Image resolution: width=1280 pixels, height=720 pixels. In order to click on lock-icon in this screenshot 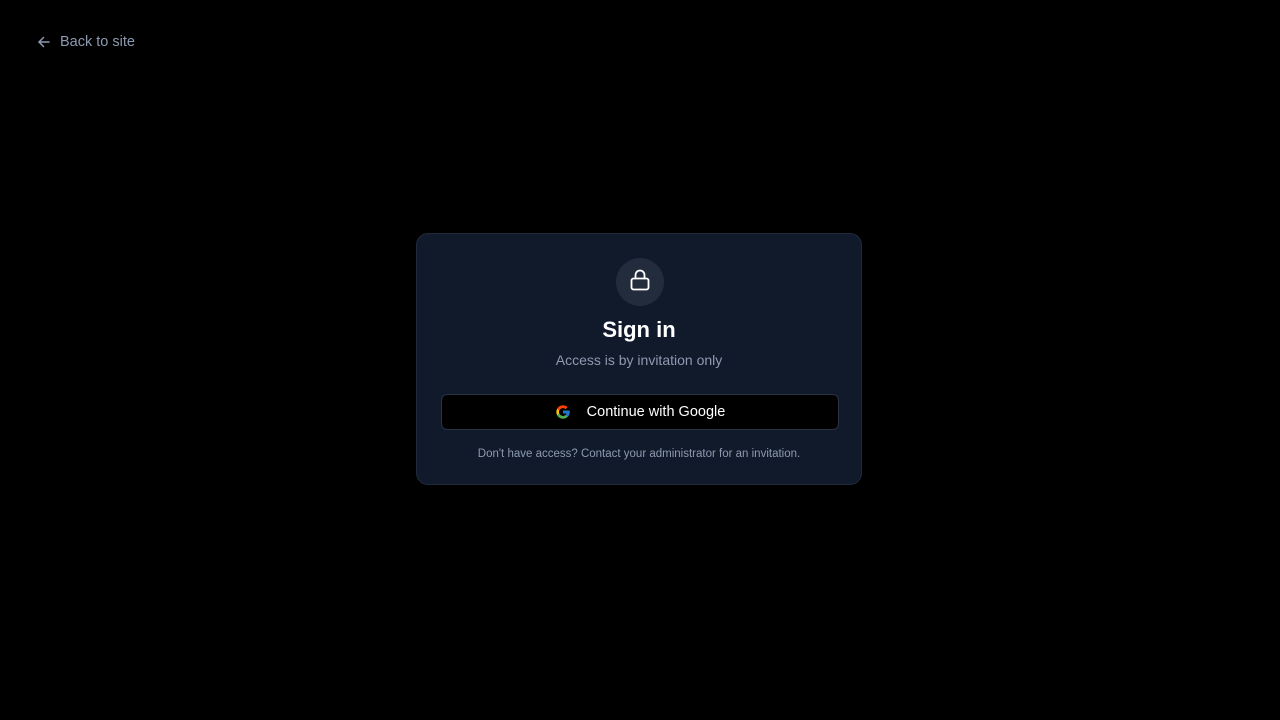, I will do `click(640, 282)`.